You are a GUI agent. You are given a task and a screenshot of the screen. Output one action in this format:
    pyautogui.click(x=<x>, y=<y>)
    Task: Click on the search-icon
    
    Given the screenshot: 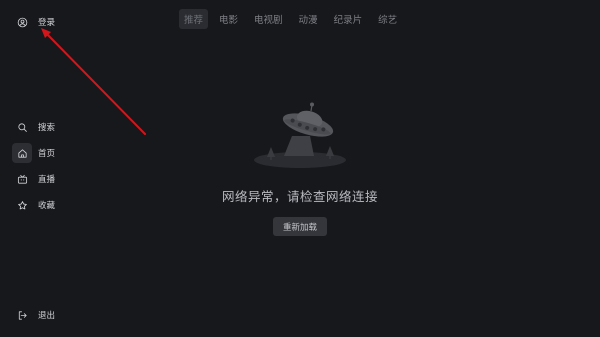 What is the action you would take?
    pyautogui.click(x=22, y=127)
    